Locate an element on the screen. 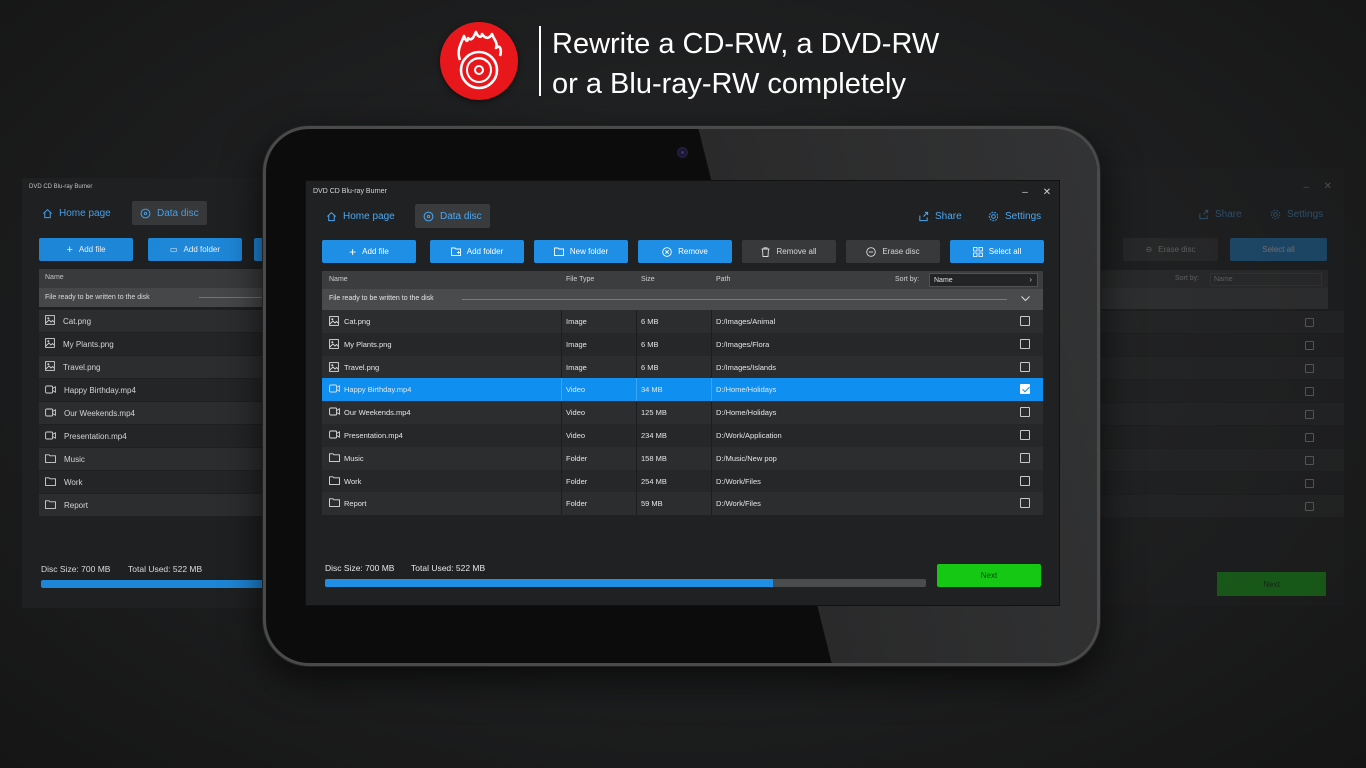 Image resolution: width=1366 pixels, height=768 pixels. gear-icon is located at coordinates (993, 216).